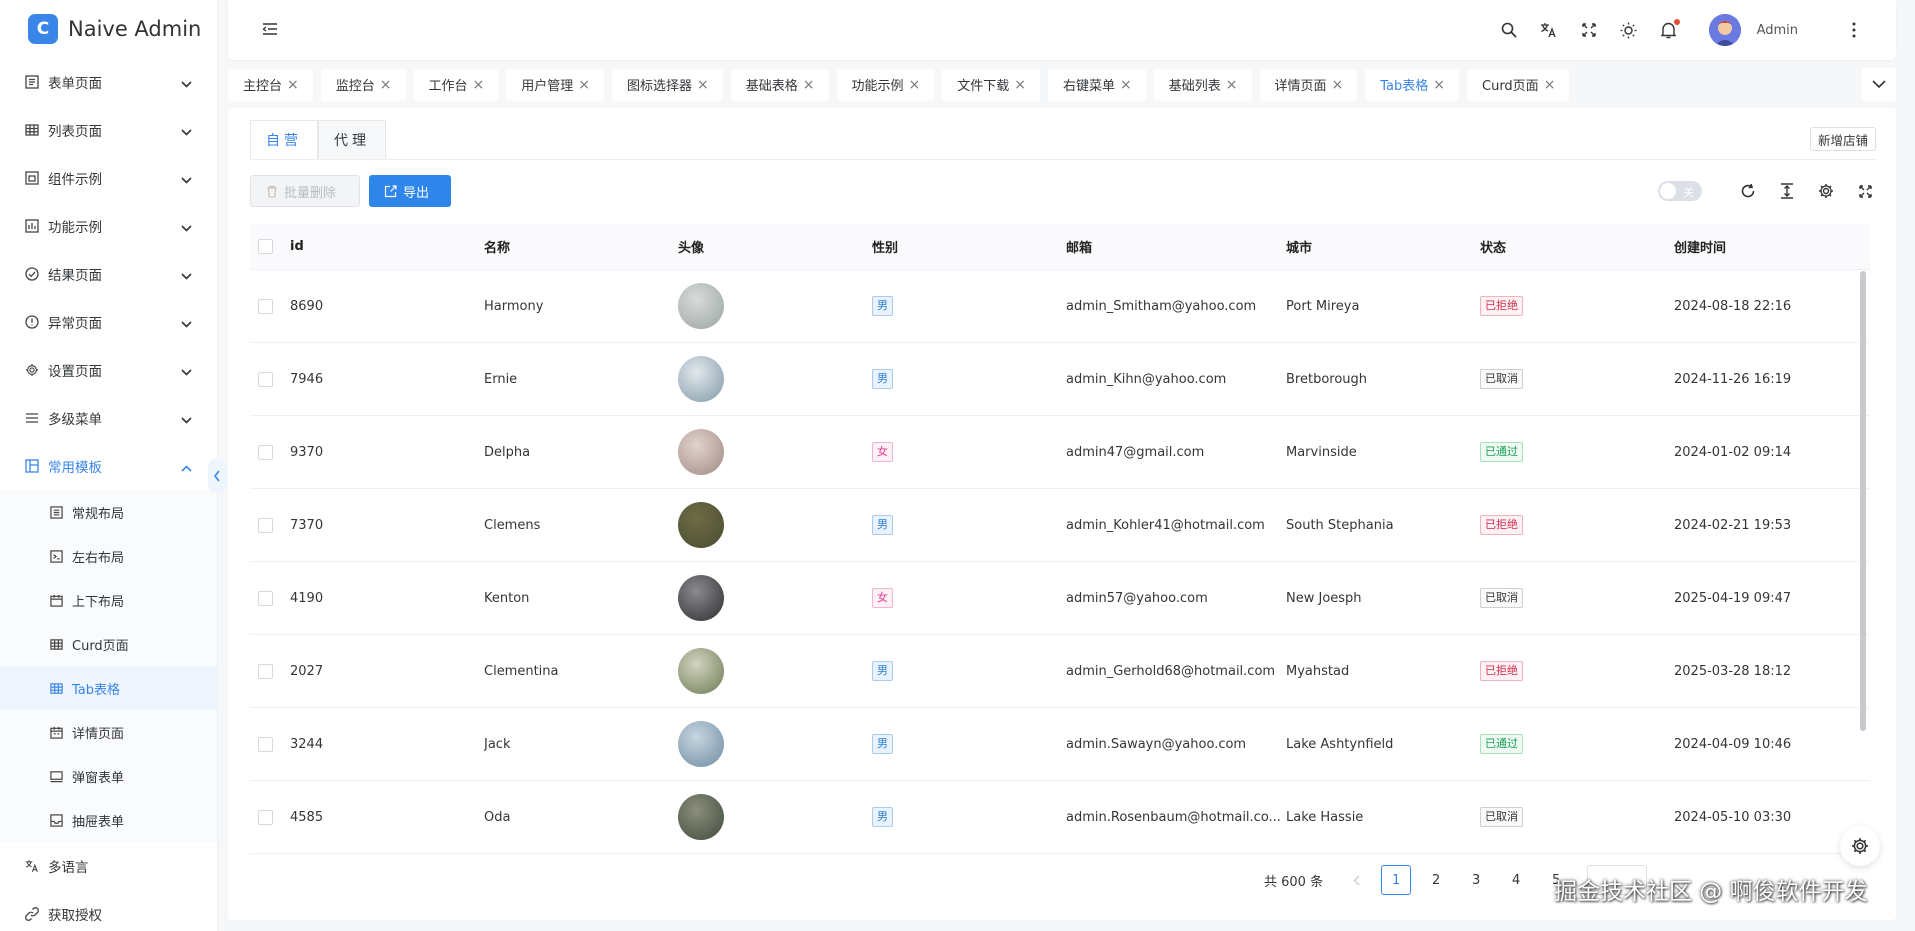 The image size is (1915, 931). Describe the element at coordinates (1396, 880) in the screenshot. I see `page-1: 1` at that location.